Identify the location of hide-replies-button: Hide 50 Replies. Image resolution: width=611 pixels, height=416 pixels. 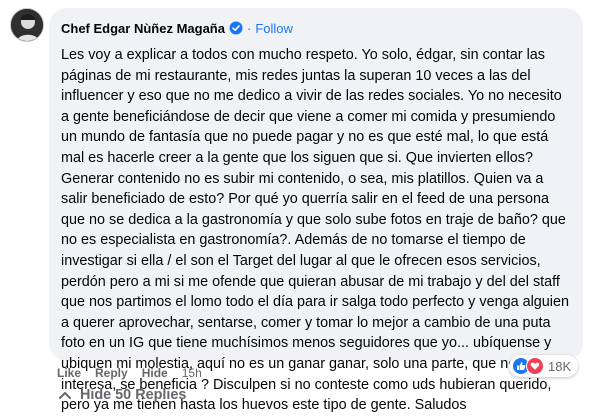
(122, 395).